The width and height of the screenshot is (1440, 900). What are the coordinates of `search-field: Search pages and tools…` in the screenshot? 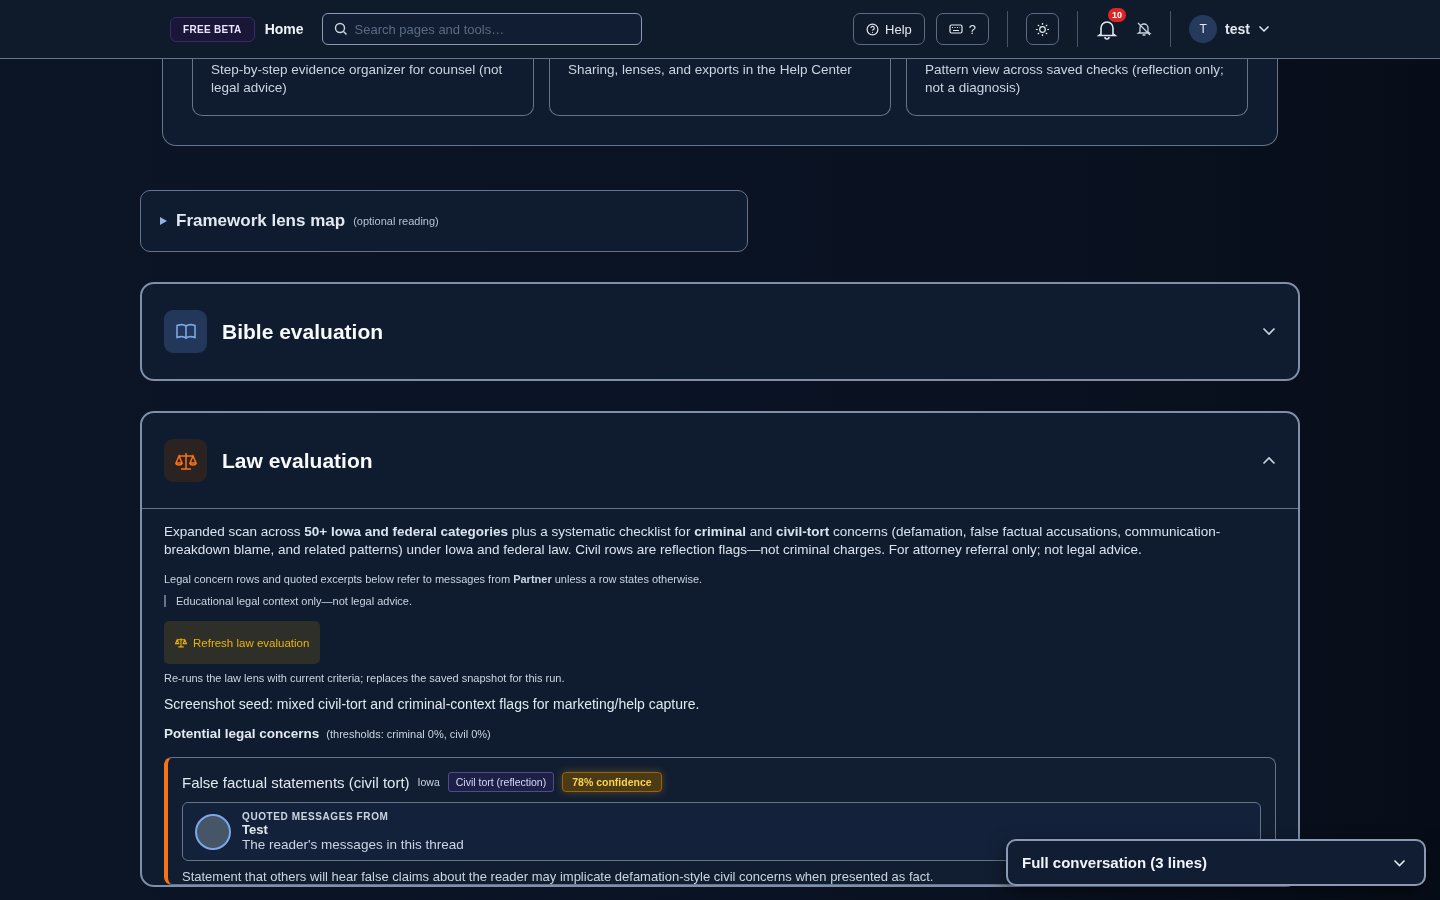 It's located at (481, 29).